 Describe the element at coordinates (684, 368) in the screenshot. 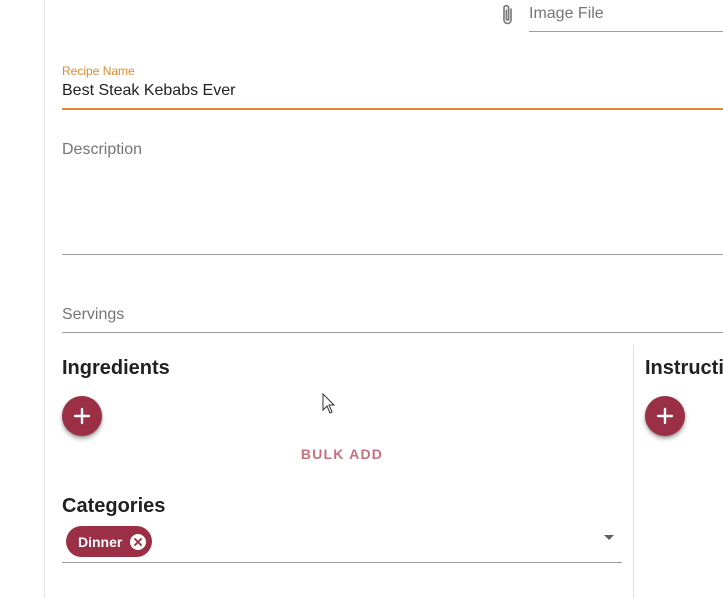

I see `instructions-title: Instructions` at that location.